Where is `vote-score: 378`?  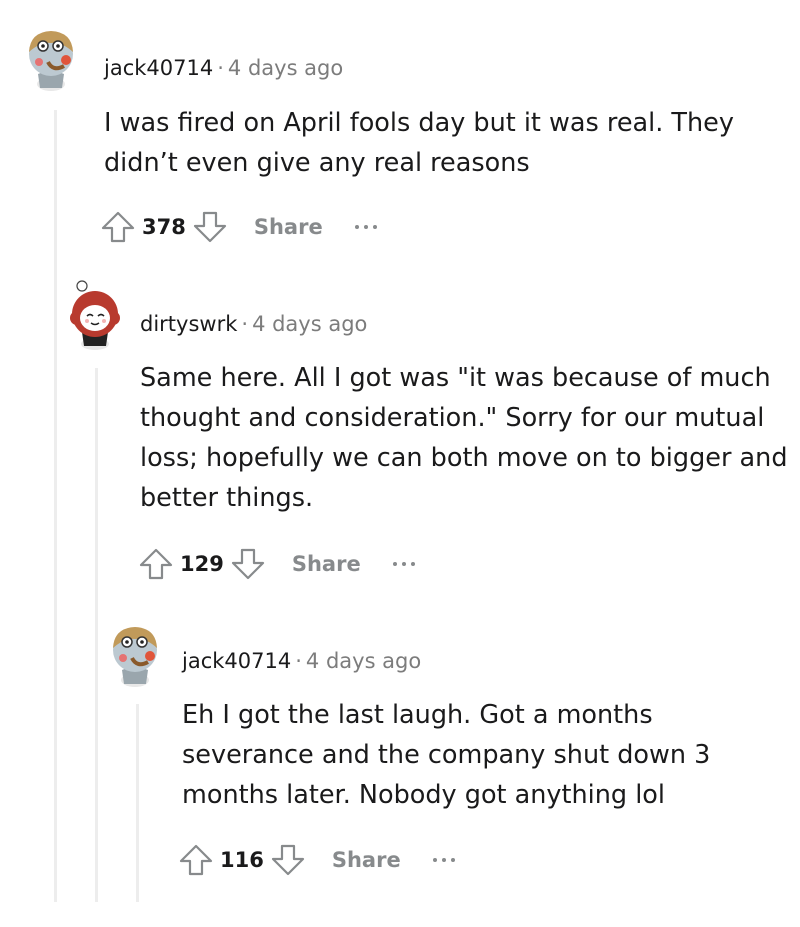 vote-score: 378 is located at coordinates (164, 227).